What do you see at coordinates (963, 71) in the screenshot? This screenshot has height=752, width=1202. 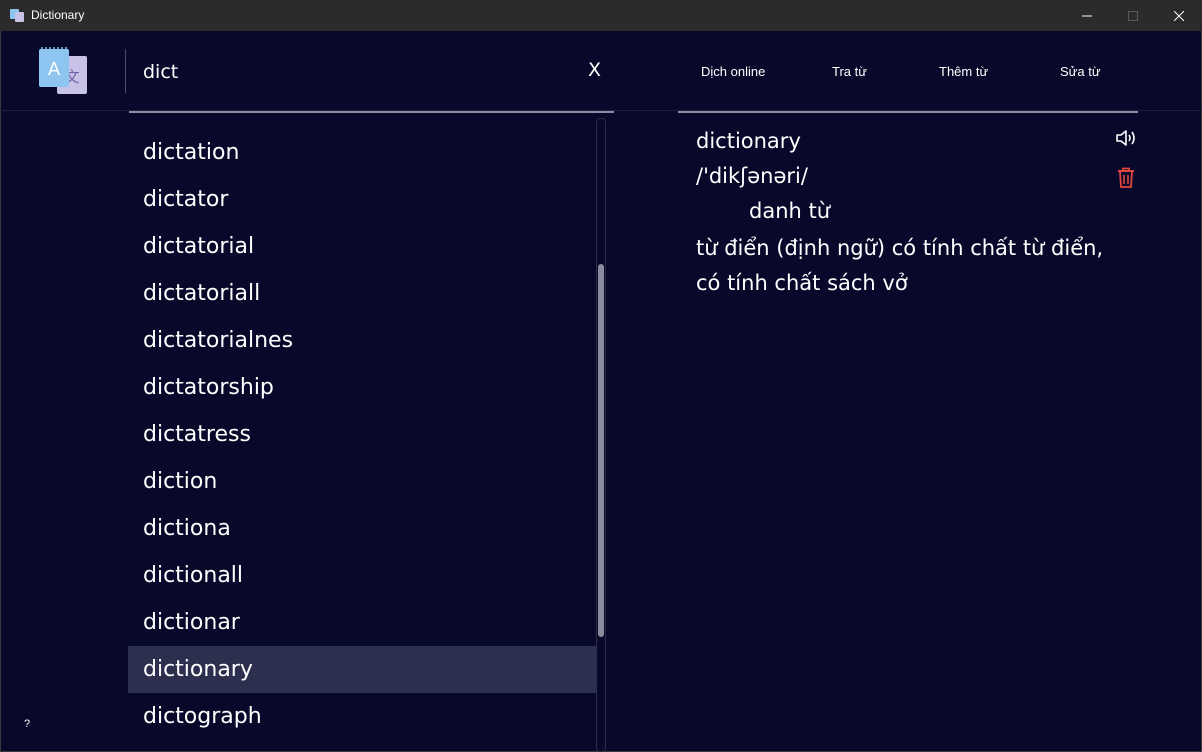 I see `nav-them-tu-button: Thêm từ` at bounding box center [963, 71].